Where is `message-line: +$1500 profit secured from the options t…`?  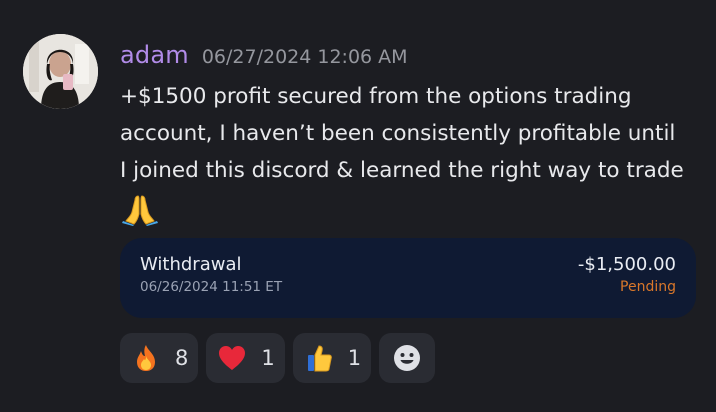
message-line: +$1500 profit secured from the options t… is located at coordinates (376, 96).